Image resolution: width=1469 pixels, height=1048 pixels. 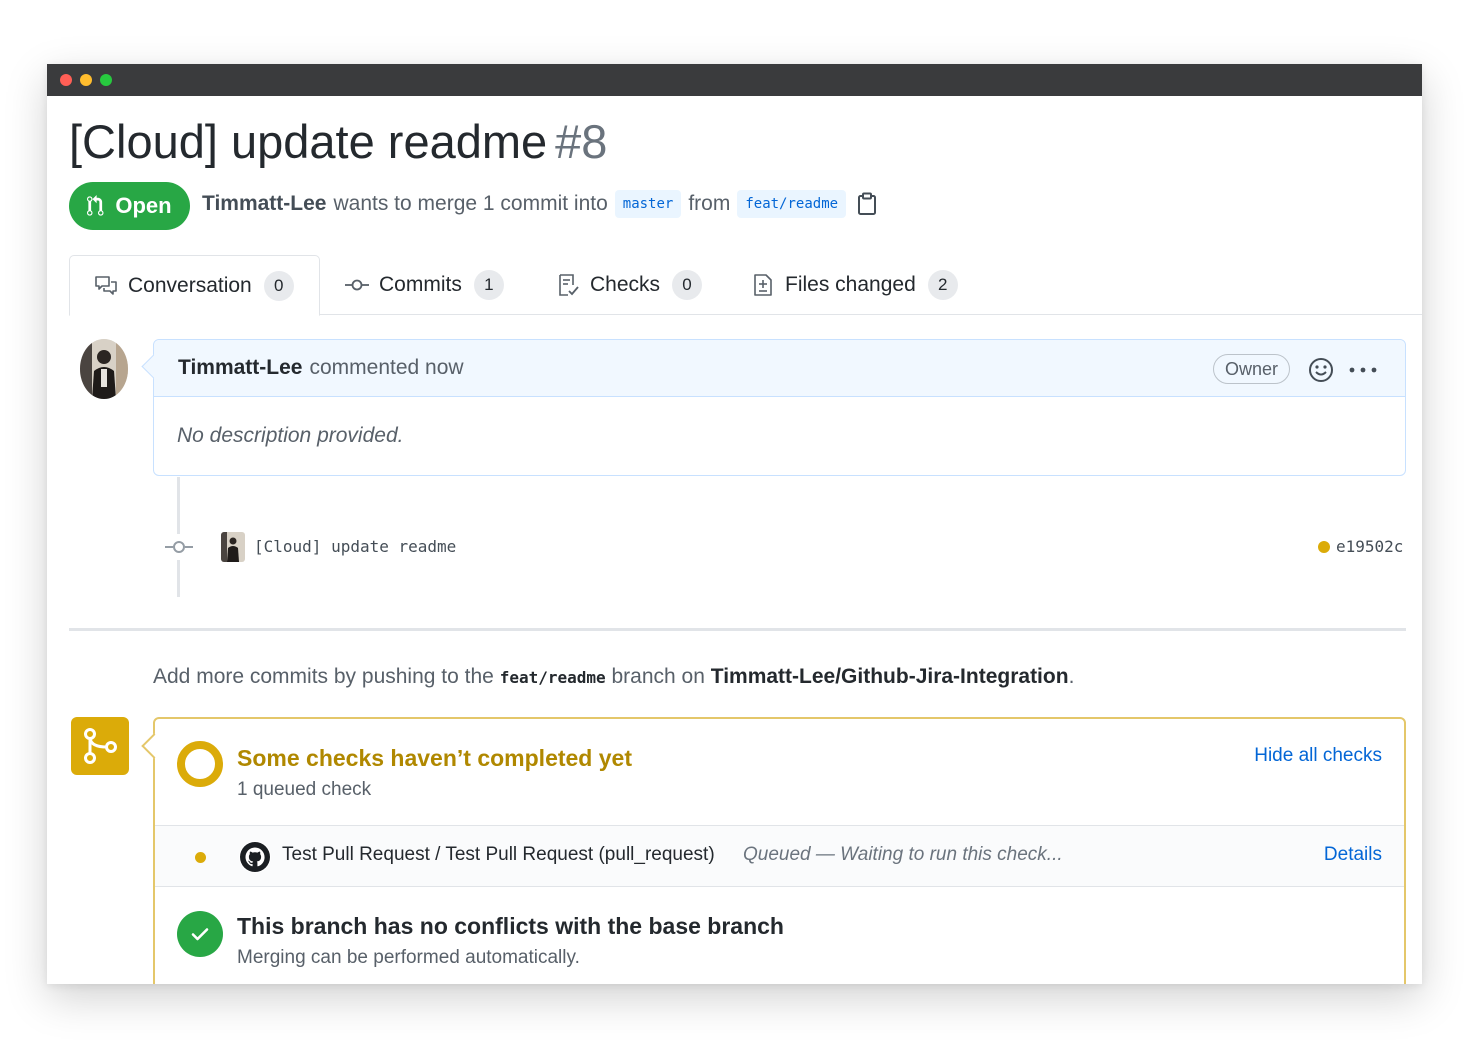 I want to click on tab-commits: Commits 1, so click(x=424, y=285).